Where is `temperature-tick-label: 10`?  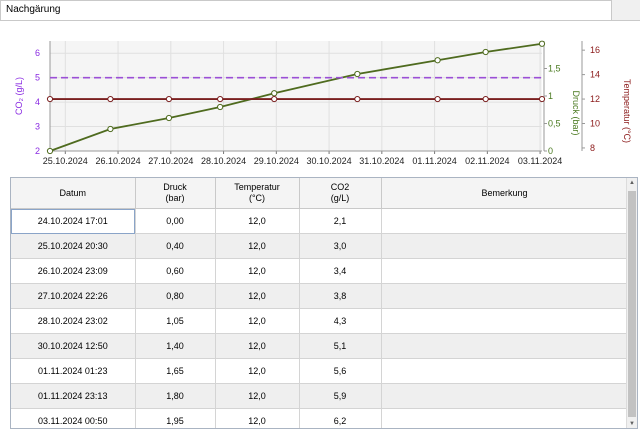
temperature-tick-label: 10 is located at coordinates (595, 124).